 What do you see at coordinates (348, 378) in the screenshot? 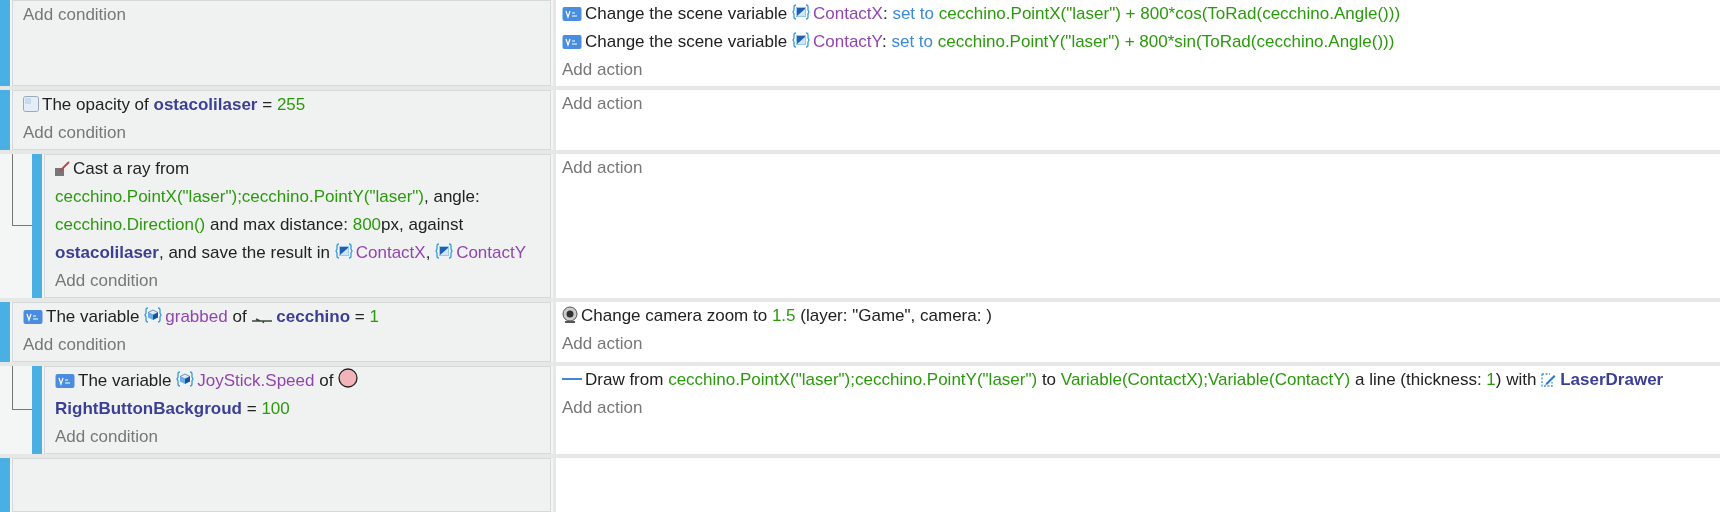
I see `circle-icon` at bounding box center [348, 378].